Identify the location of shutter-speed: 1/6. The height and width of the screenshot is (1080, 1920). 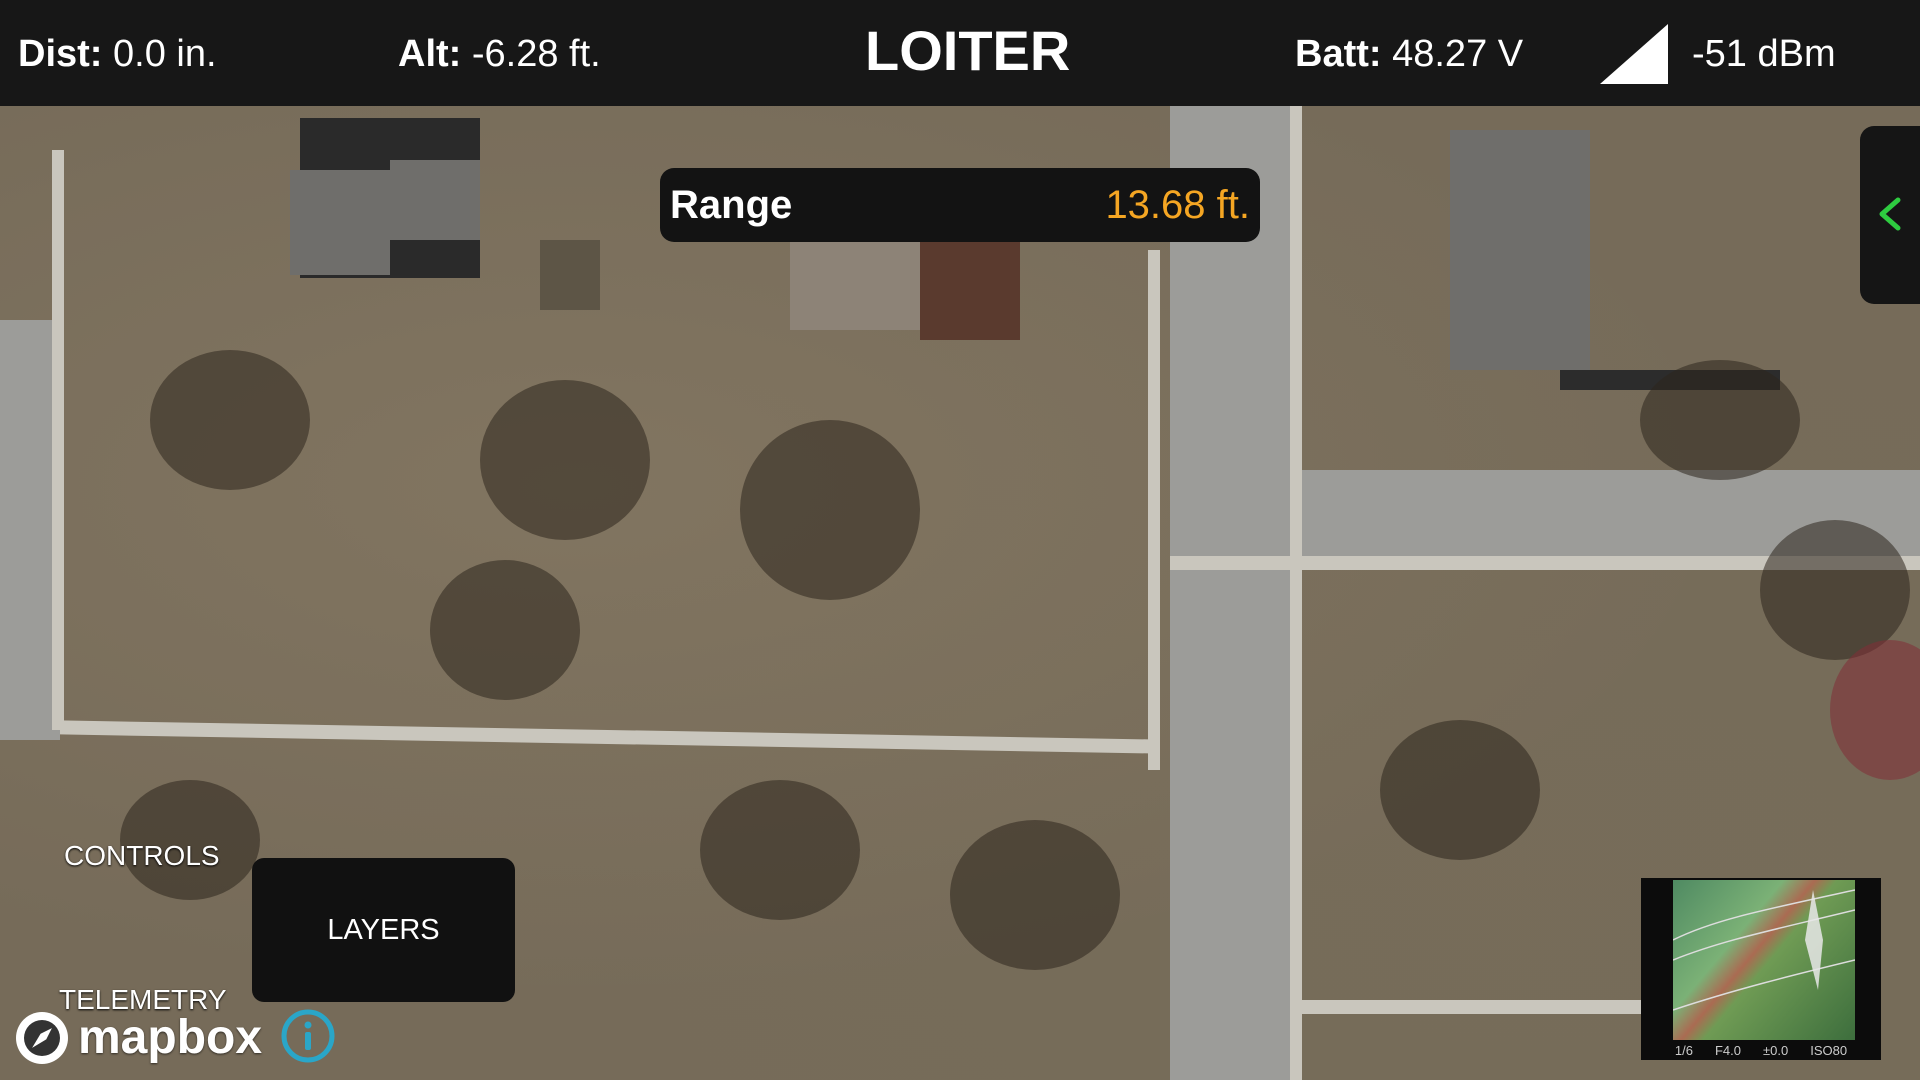
(1683, 1050).